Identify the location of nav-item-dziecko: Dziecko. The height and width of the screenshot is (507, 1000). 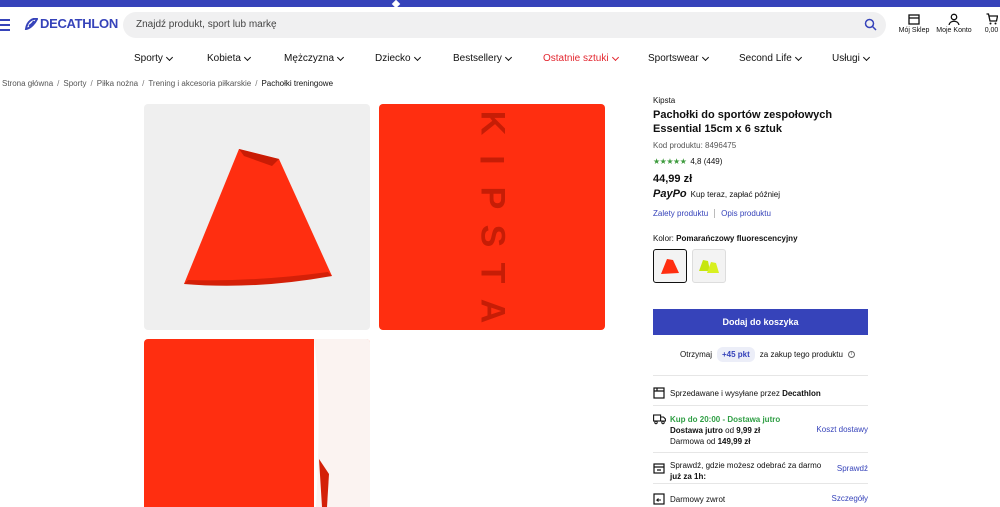
(398, 58).